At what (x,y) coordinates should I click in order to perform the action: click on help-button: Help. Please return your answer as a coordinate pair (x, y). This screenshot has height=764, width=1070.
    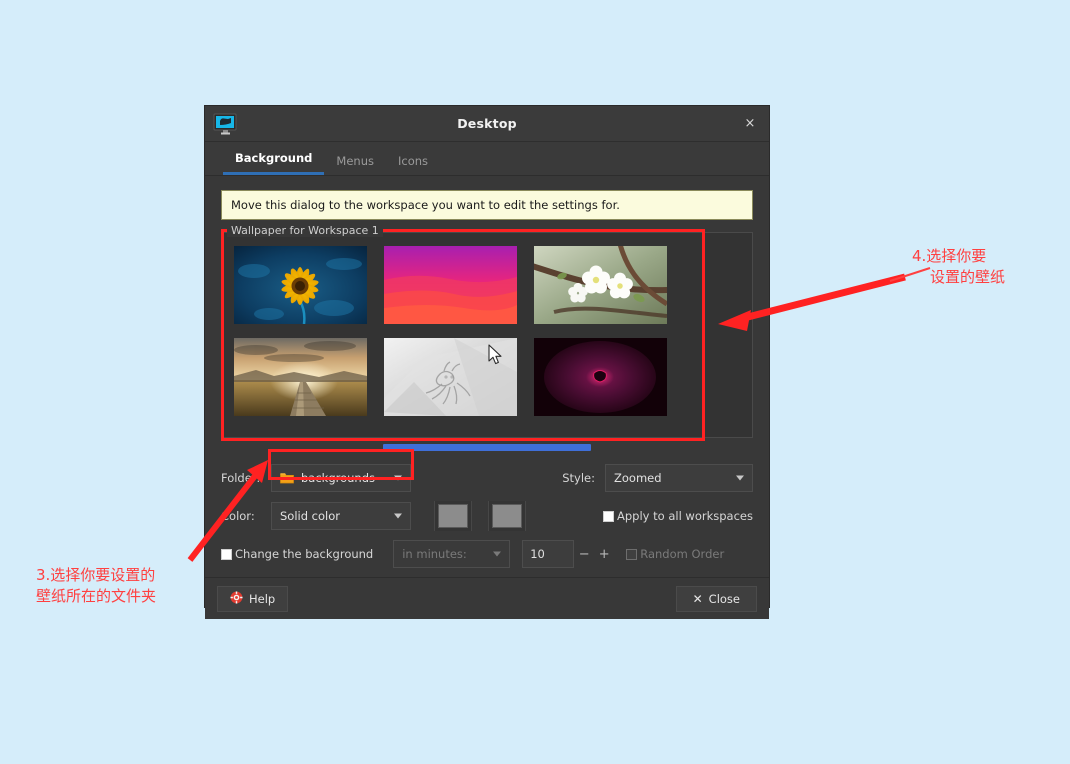
    Looking at the image, I should click on (253, 598).